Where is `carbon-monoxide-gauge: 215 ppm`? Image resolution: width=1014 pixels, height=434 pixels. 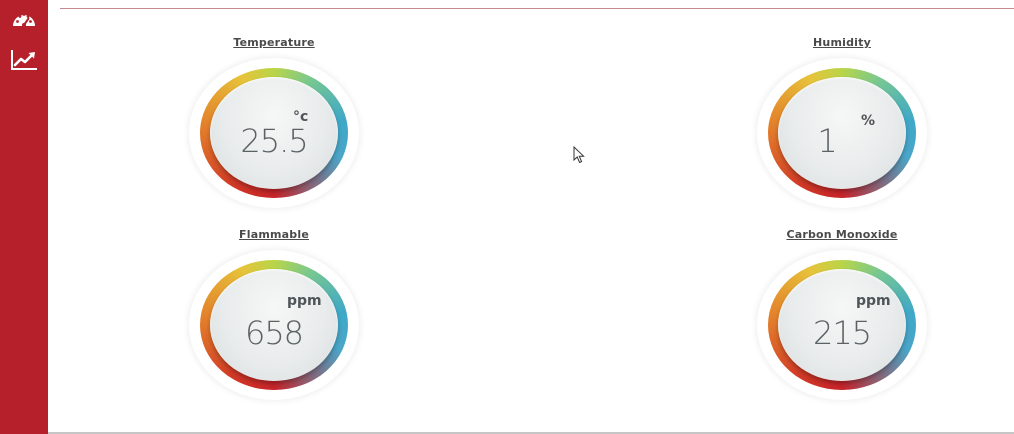 carbon-monoxide-gauge: 215 ppm is located at coordinates (842, 325).